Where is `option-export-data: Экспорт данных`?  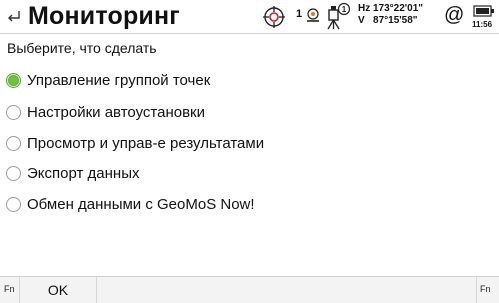
option-export-data: Экспорт данных is located at coordinates (246, 173).